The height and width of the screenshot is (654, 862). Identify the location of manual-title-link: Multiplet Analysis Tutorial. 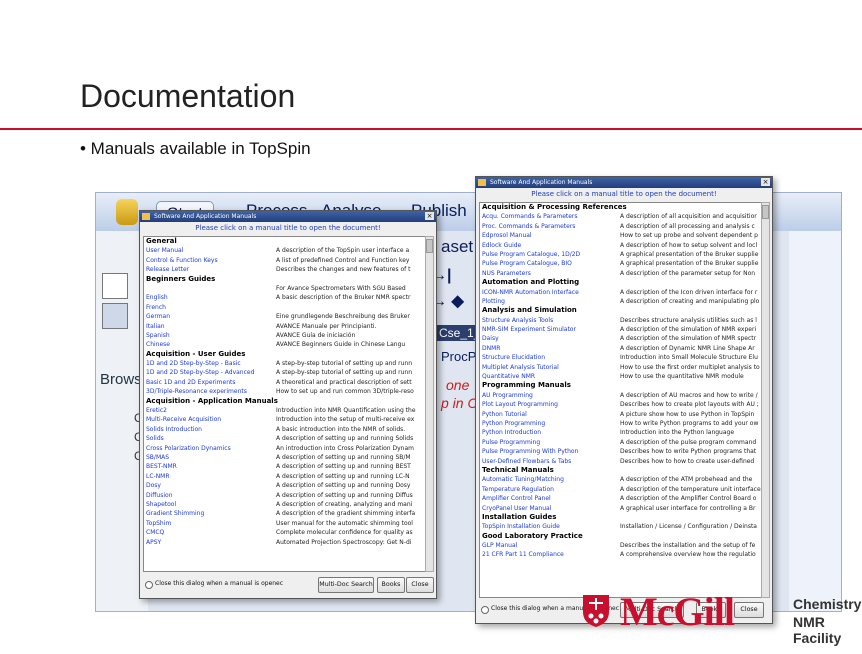
(520, 367).